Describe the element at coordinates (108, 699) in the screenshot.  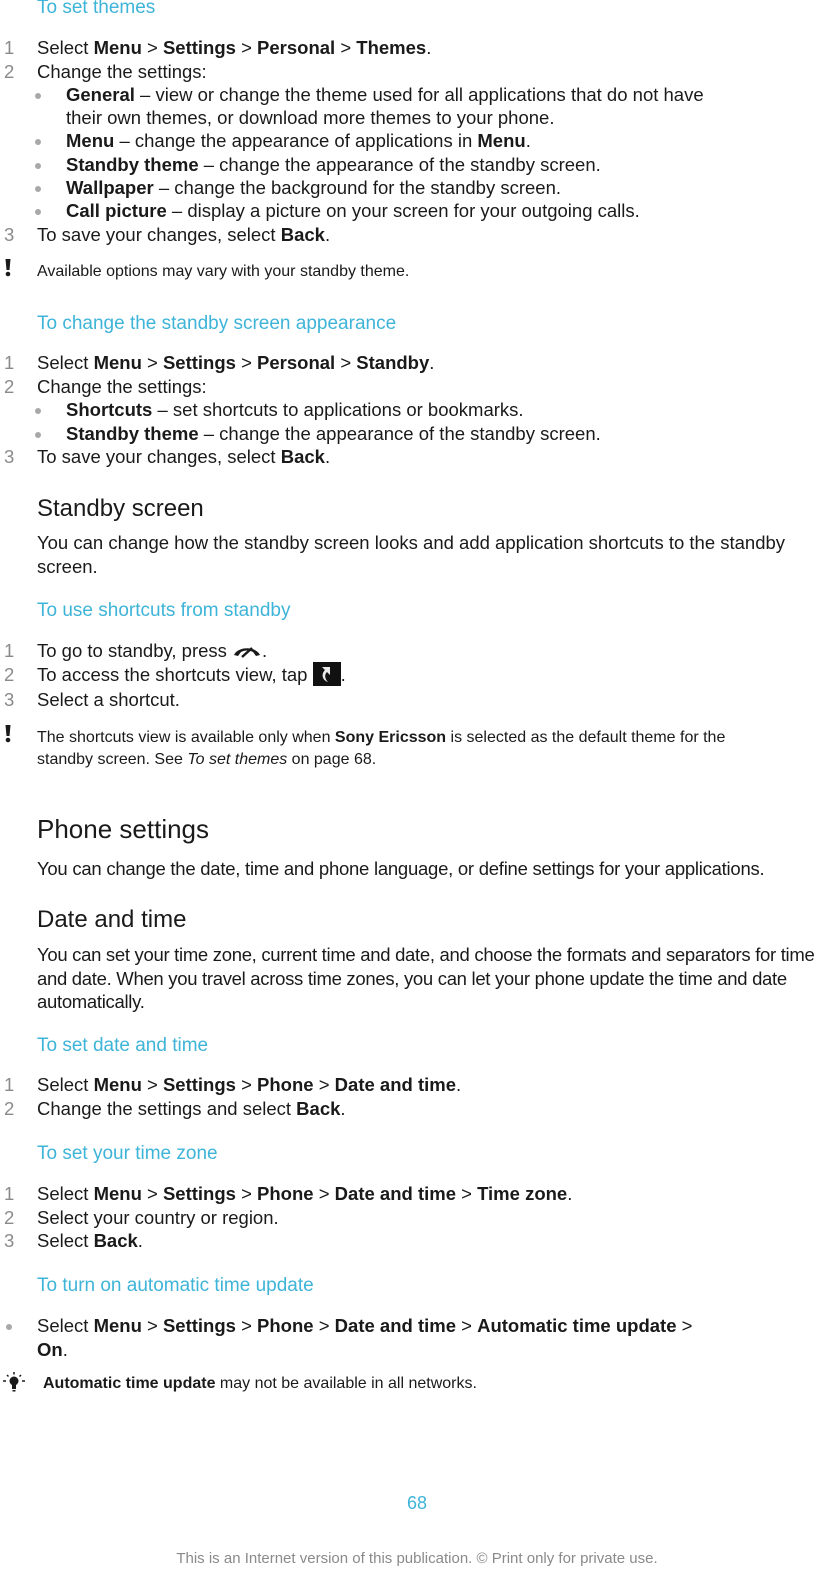
I see `step-shortcuts-3: Select a shortcut.` at that location.